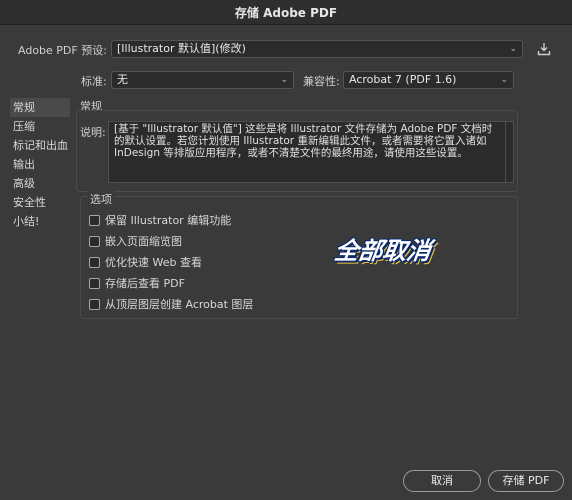 The height and width of the screenshot is (500, 572). What do you see at coordinates (153, 262) in the screenshot?
I see `option-label: 优化快速 Web 查看` at bounding box center [153, 262].